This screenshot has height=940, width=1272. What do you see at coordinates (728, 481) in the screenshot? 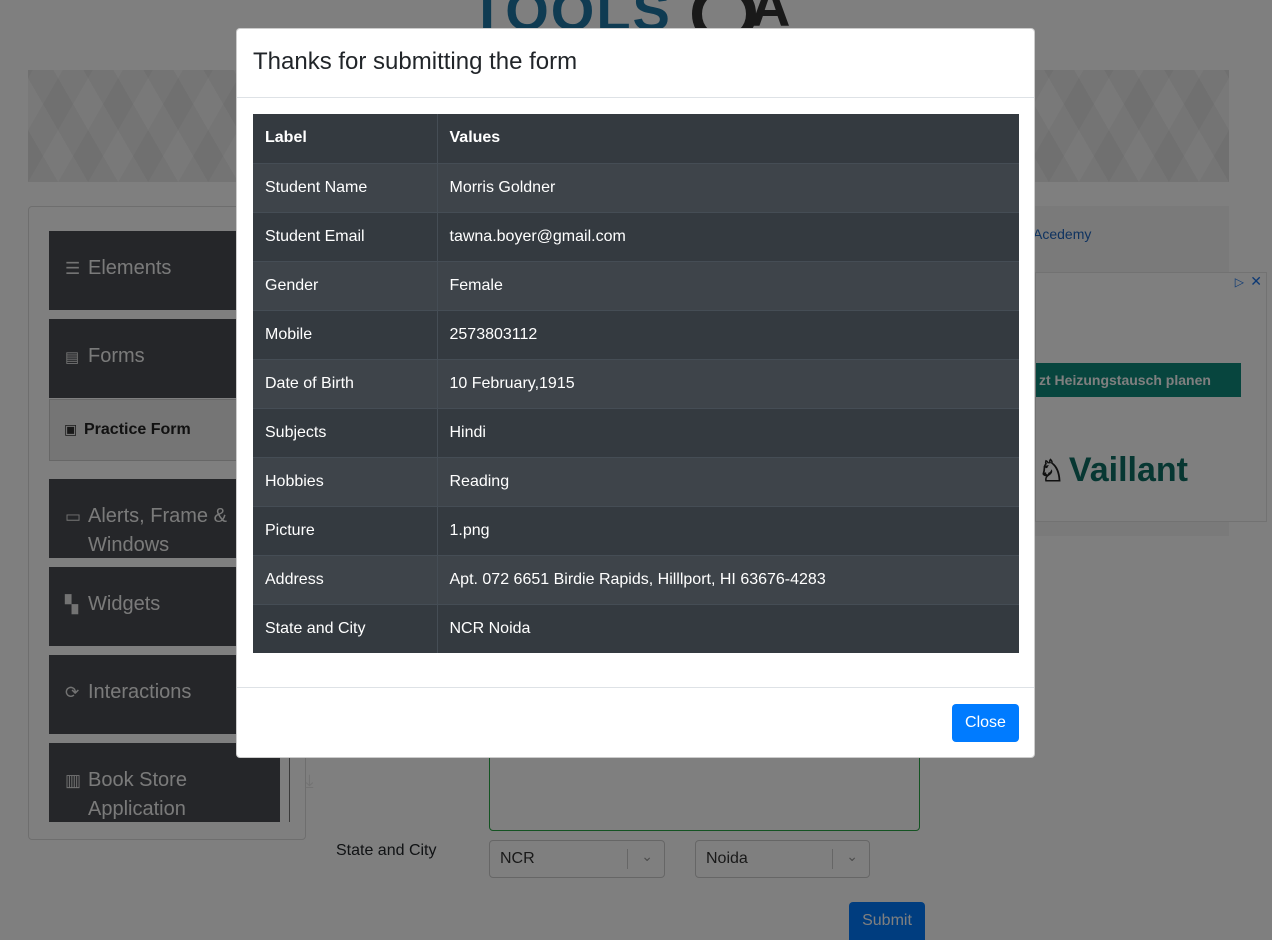
I see `row-value: Reading` at bounding box center [728, 481].